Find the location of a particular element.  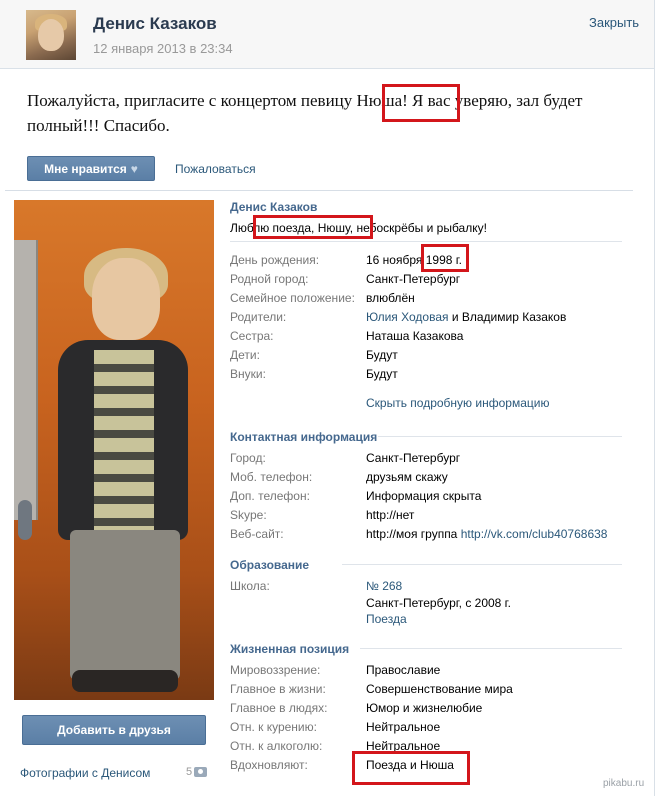

info-row-birthday: День рождения: 16 ноября 1998 г. is located at coordinates (346, 260).